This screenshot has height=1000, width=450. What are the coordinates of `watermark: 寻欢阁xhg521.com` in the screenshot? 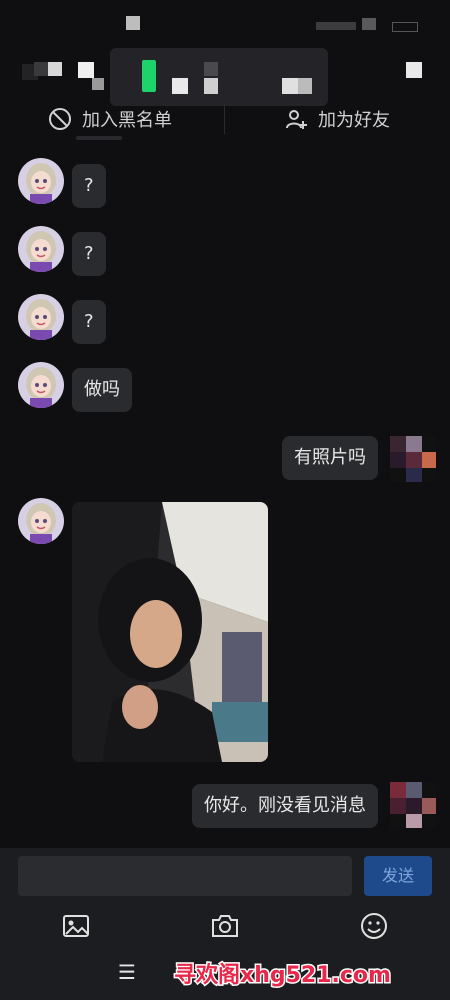 It's located at (283, 975).